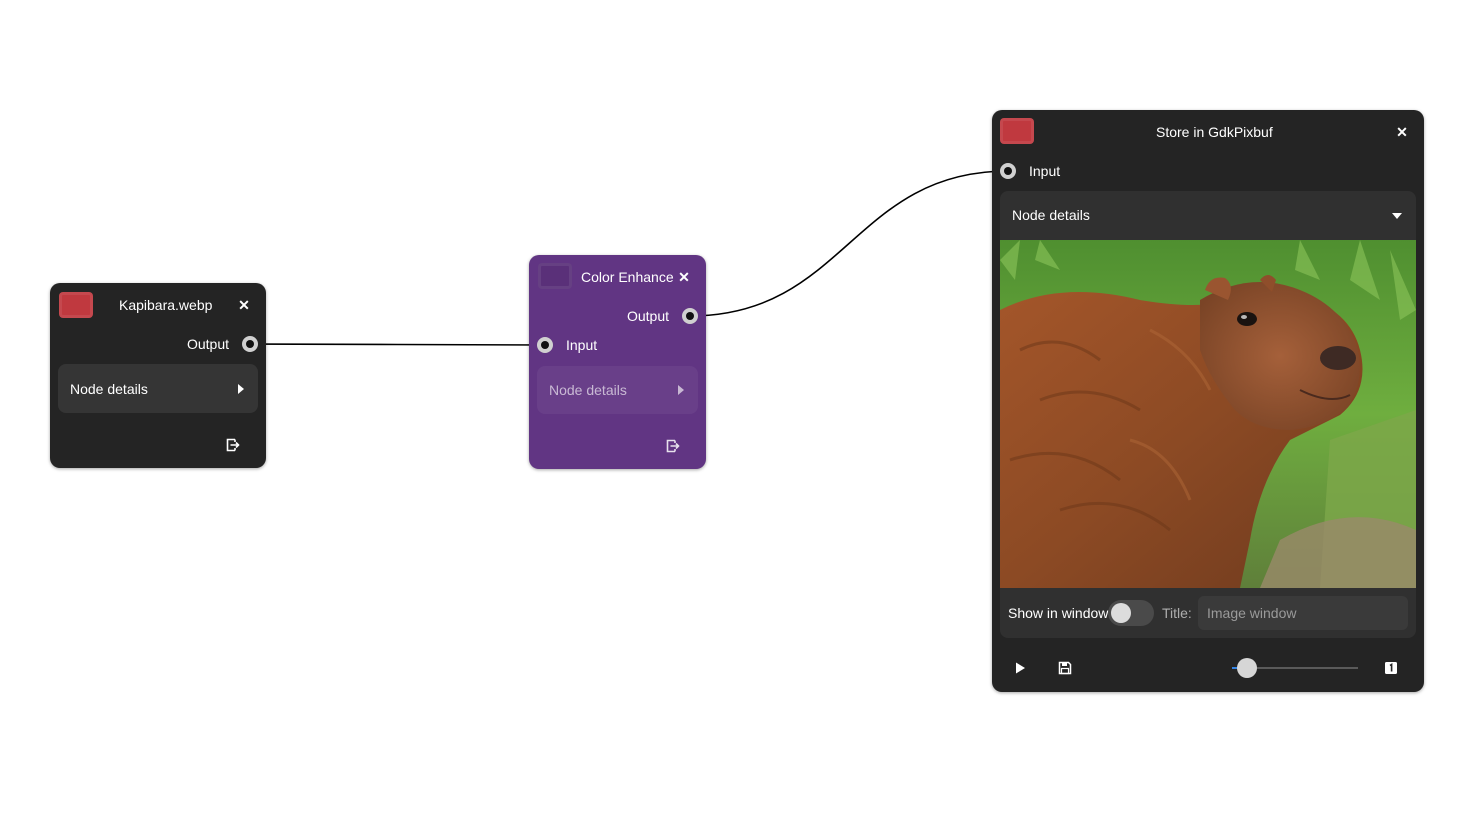 The width and height of the screenshot is (1478, 832). Describe the element at coordinates (1295, 668) in the screenshot. I see `zoom-slider` at that location.